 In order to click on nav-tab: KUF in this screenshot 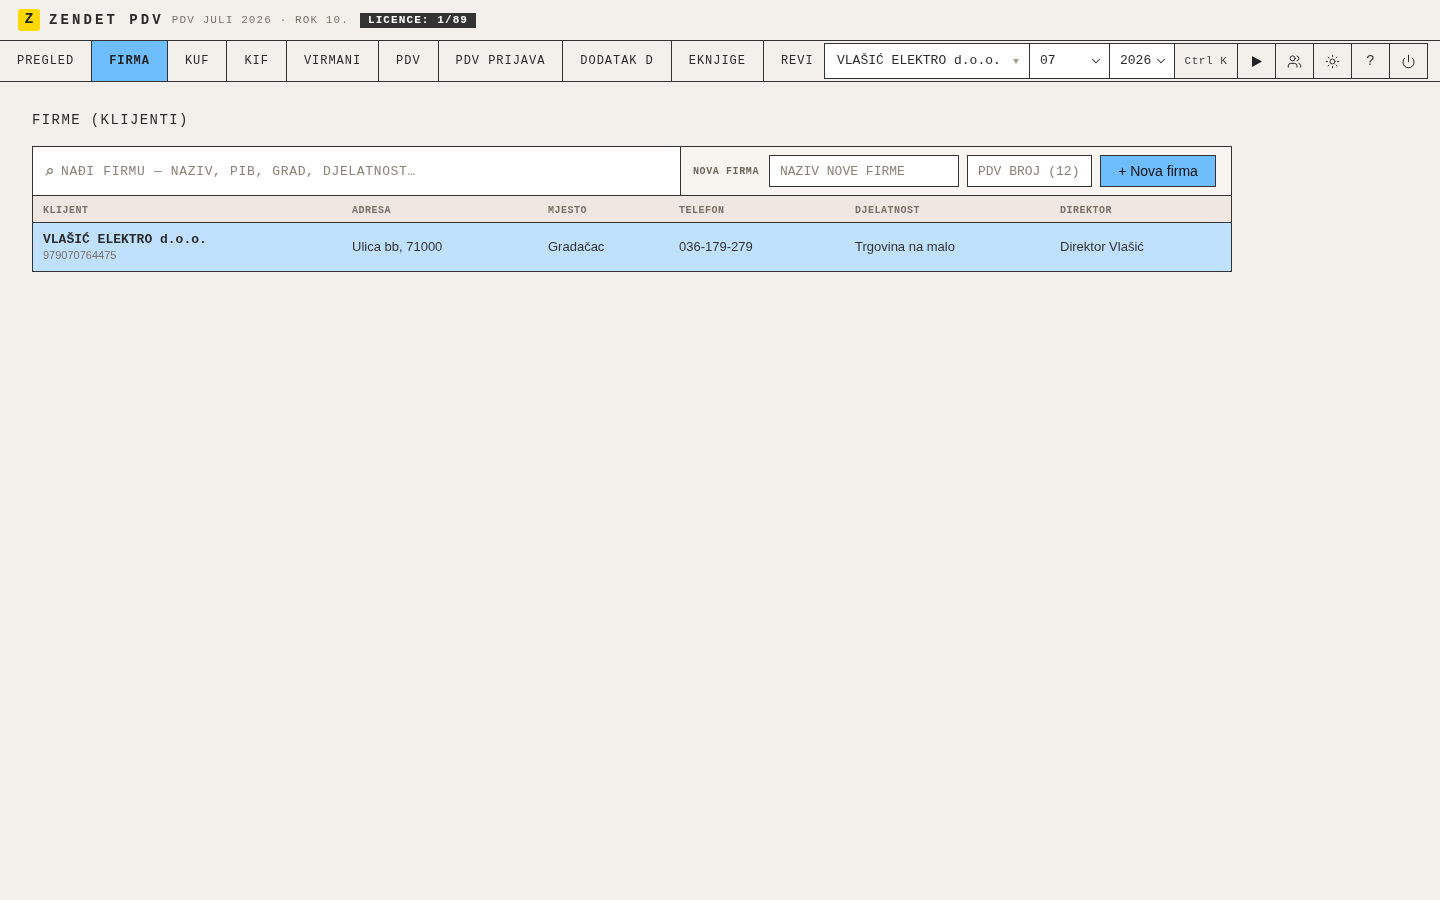, I will do `click(197, 61)`.